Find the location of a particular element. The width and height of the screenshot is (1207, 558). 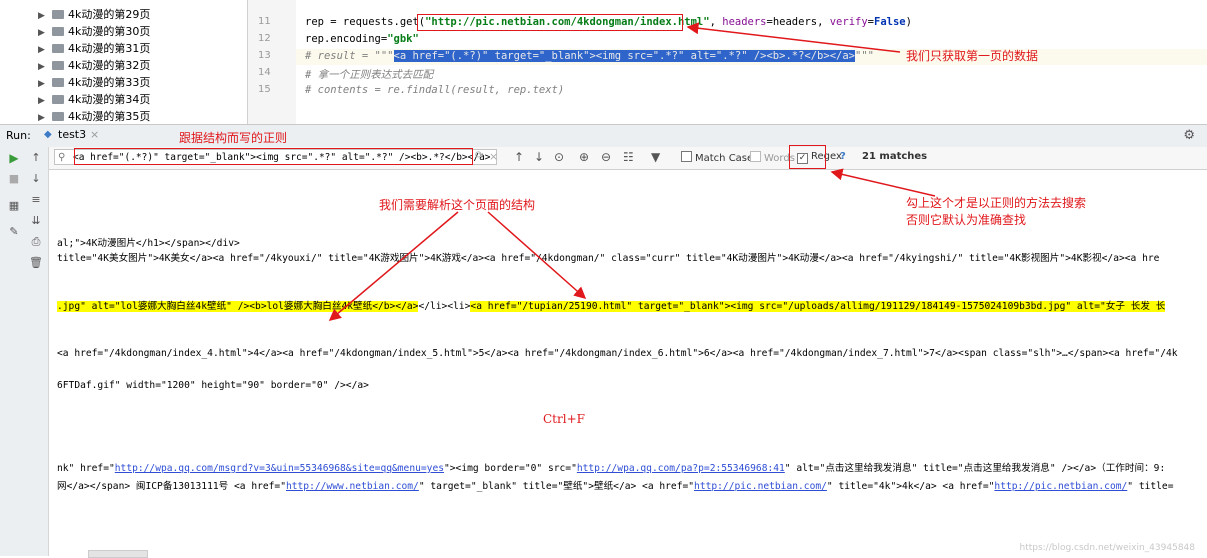

tree-item: ▶ 4k动漫的第29页 is located at coordinates (94, 14).